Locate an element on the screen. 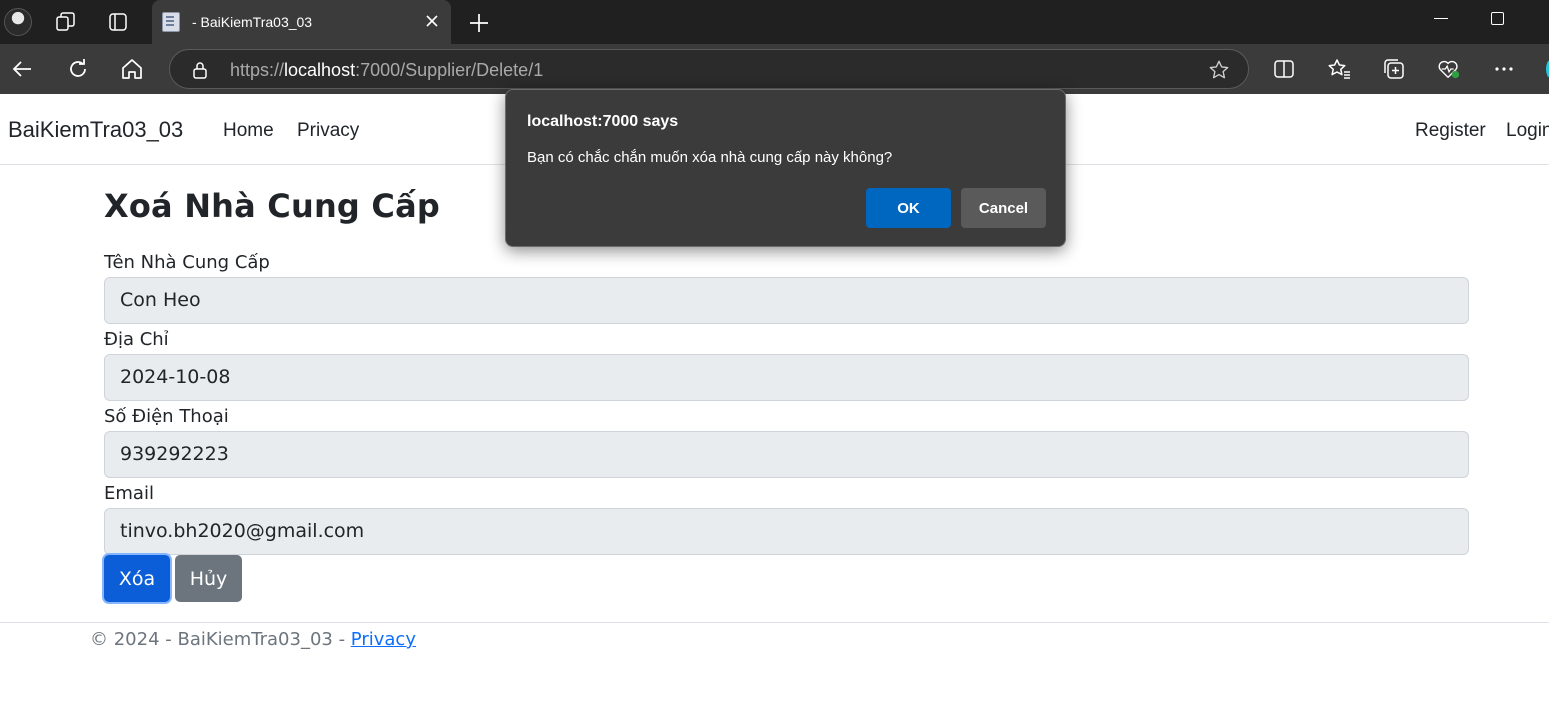 Image resolution: width=1549 pixels, height=703 pixels. brand-link: BaiKiemTra03_03 is located at coordinates (95, 130).